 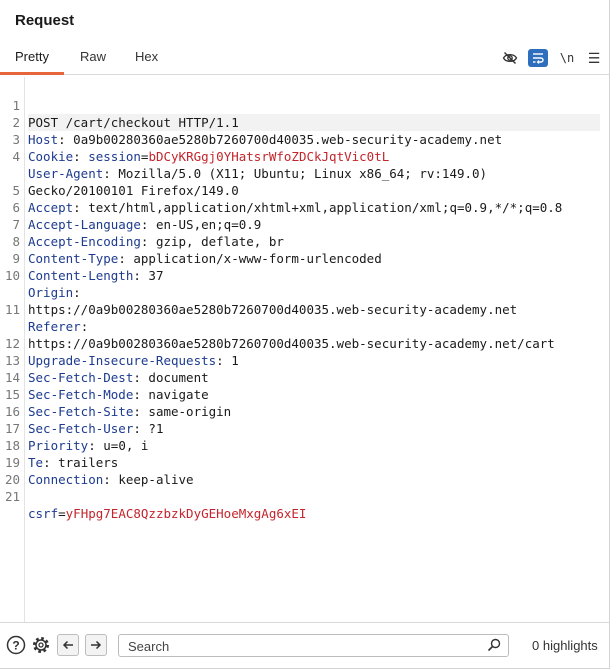 What do you see at coordinates (133, 190) in the screenshot?
I see `header-line-continuation: Gecko/20100101 Firefox/149.0` at bounding box center [133, 190].